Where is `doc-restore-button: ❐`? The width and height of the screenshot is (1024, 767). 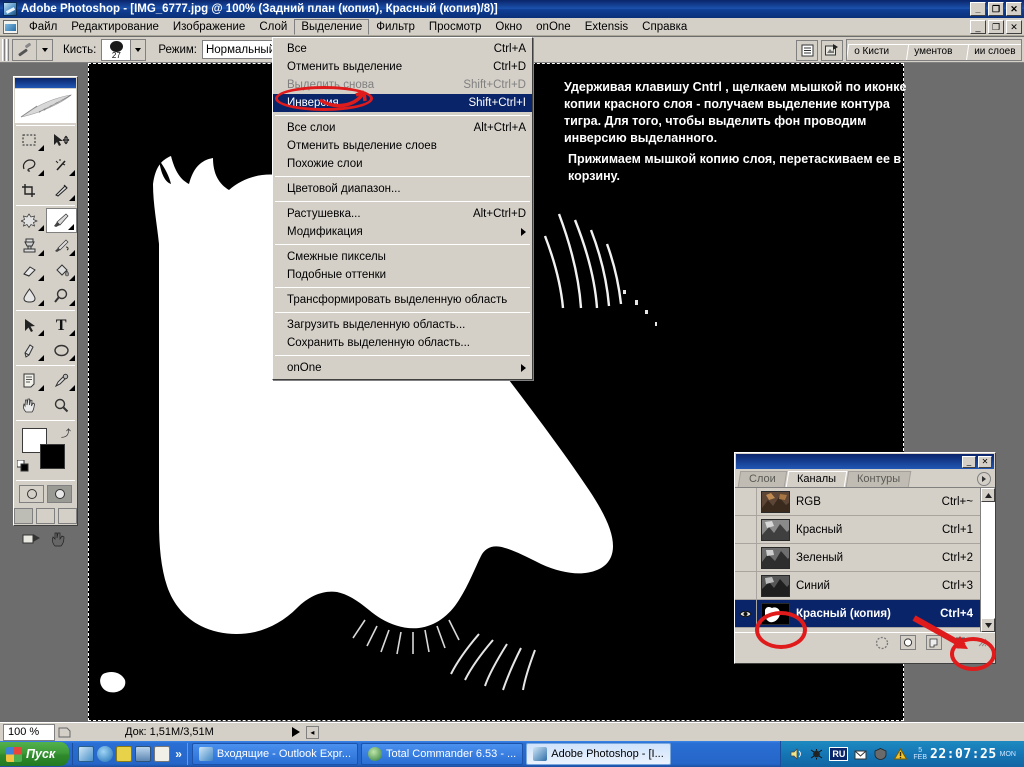 doc-restore-button: ❐ is located at coordinates (996, 27).